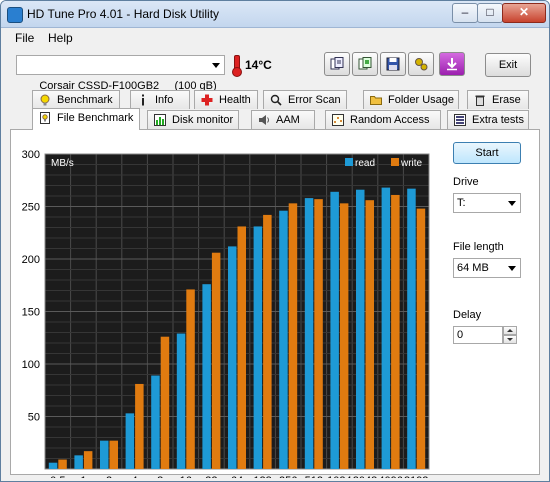 The height and width of the screenshot is (482, 550). I want to click on x-tick-label: 8, so click(160, 476).